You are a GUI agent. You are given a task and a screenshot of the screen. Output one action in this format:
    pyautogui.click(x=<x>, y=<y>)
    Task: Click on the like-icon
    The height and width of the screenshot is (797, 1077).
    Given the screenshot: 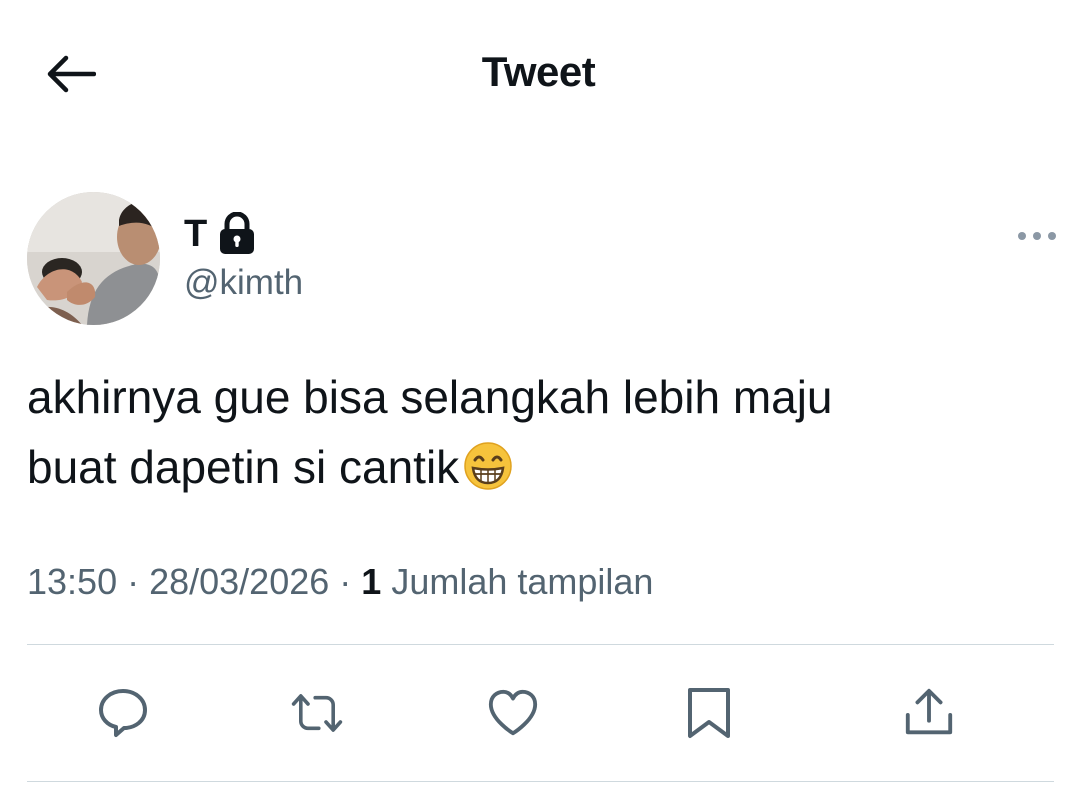 What is the action you would take?
    pyautogui.click(x=513, y=712)
    